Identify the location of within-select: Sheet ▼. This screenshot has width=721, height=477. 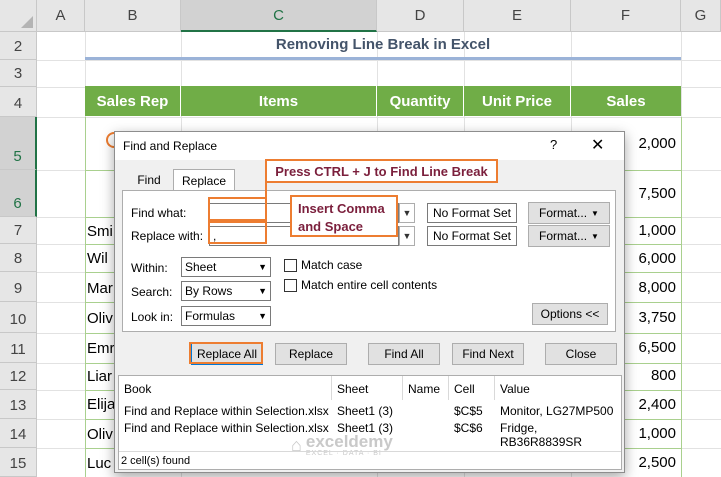
(226, 267).